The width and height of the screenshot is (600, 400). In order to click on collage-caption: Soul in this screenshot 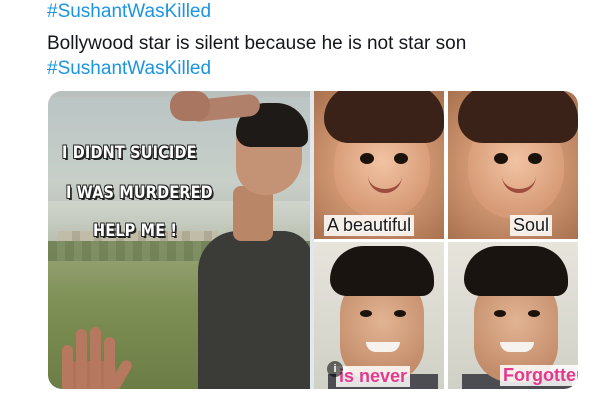, I will do `click(531, 225)`.